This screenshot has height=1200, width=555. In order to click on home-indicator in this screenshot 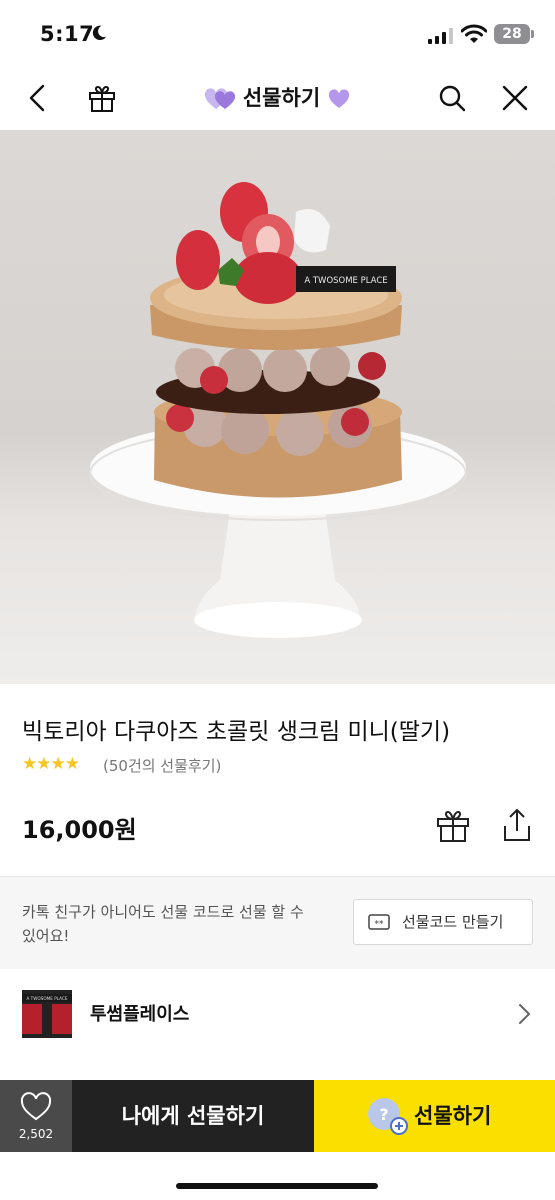, I will do `click(277, 1186)`.